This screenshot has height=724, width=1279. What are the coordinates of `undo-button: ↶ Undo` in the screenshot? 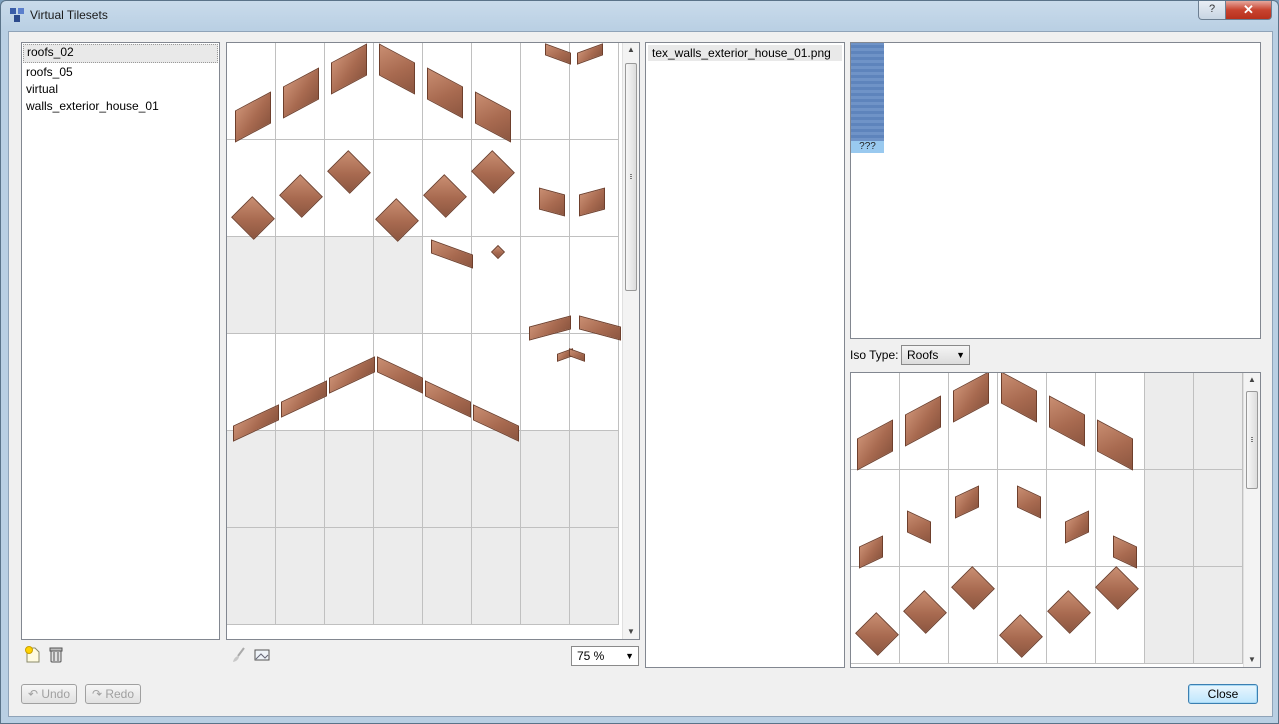 It's located at (49, 694).